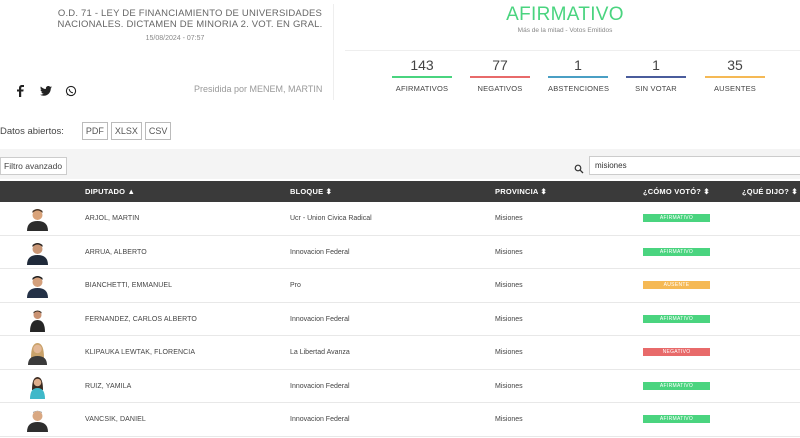  What do you see at coordinates (20, 90) in the screenshot?
I see `facebook-icon` at bounding box center [20, 90].